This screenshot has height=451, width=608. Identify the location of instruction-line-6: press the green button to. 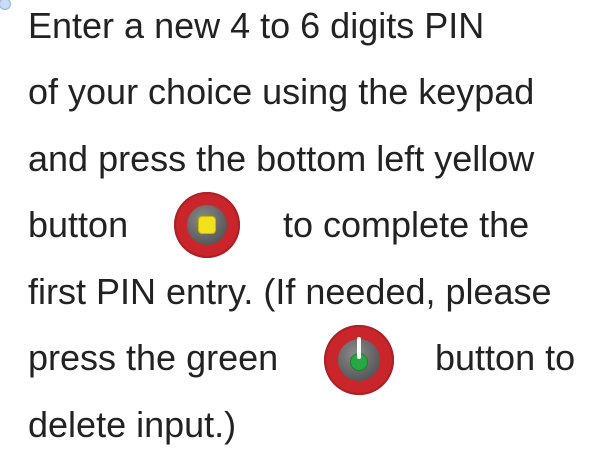
(313, 358).